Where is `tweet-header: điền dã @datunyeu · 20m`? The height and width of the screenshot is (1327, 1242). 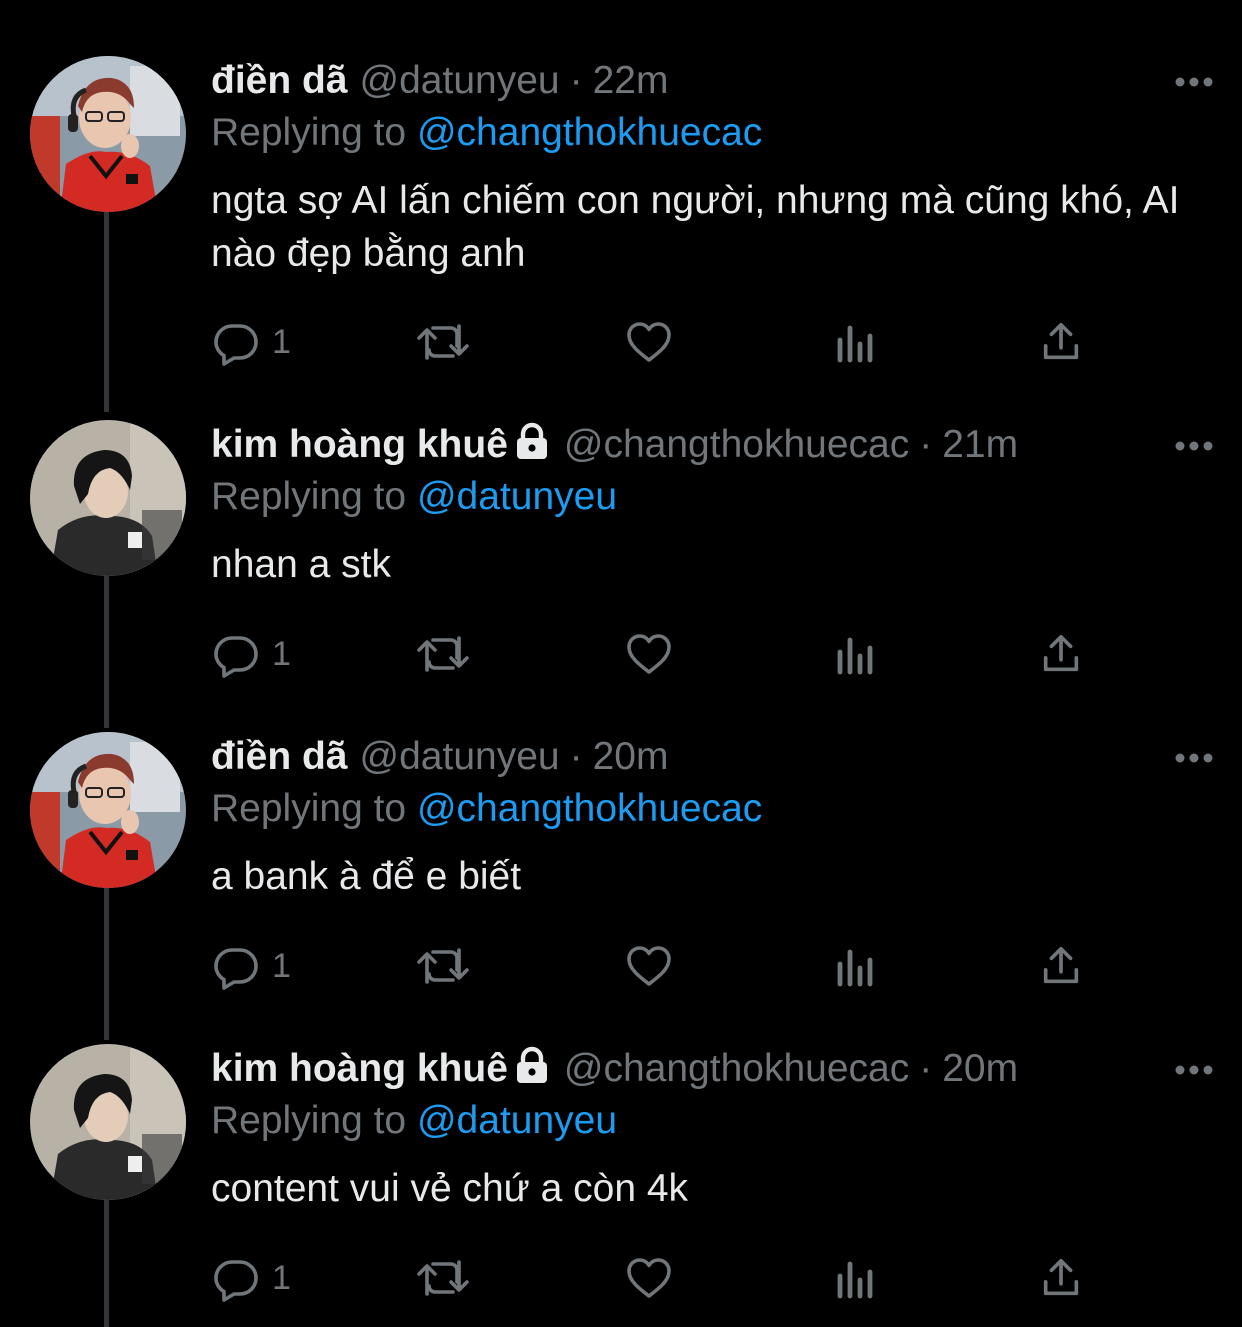
tweet-header: điền dã @datunyeu · 20m is located at coordinates (666, 757).